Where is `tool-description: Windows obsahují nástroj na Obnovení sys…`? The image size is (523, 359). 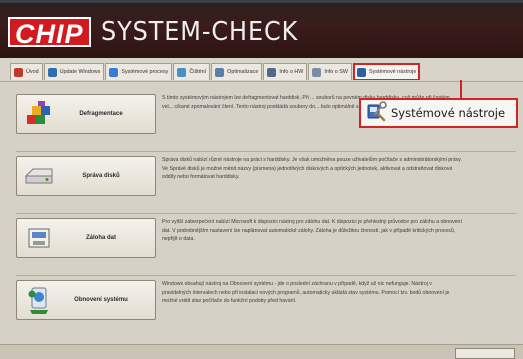
tool-description: Windows obsahují nástroj na Obnovení sys… is located at coordinates (306, 292).